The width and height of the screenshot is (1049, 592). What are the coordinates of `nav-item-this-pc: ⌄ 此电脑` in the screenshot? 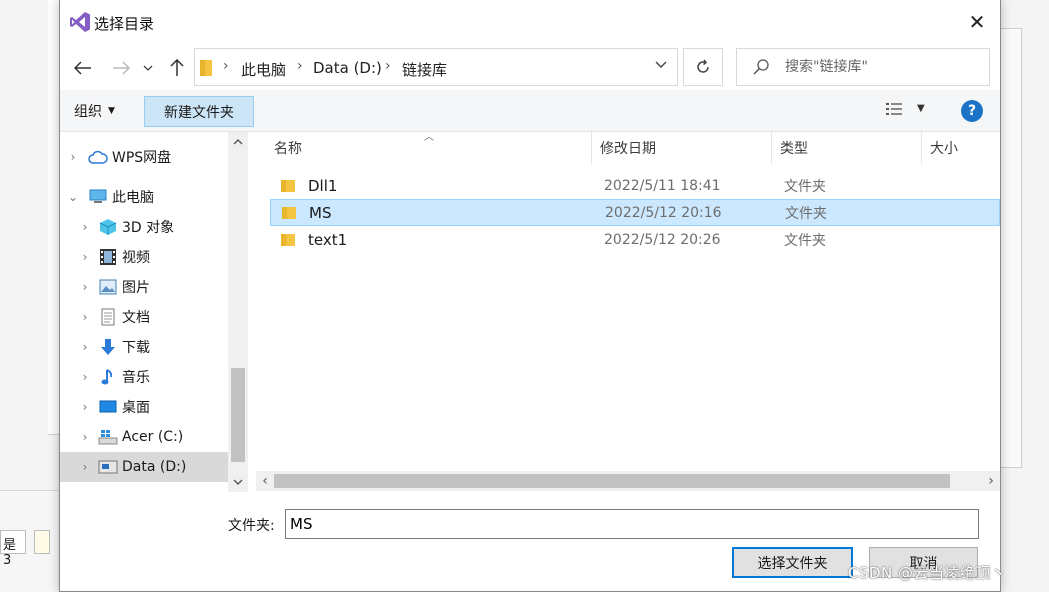 It's located at (144, 197).